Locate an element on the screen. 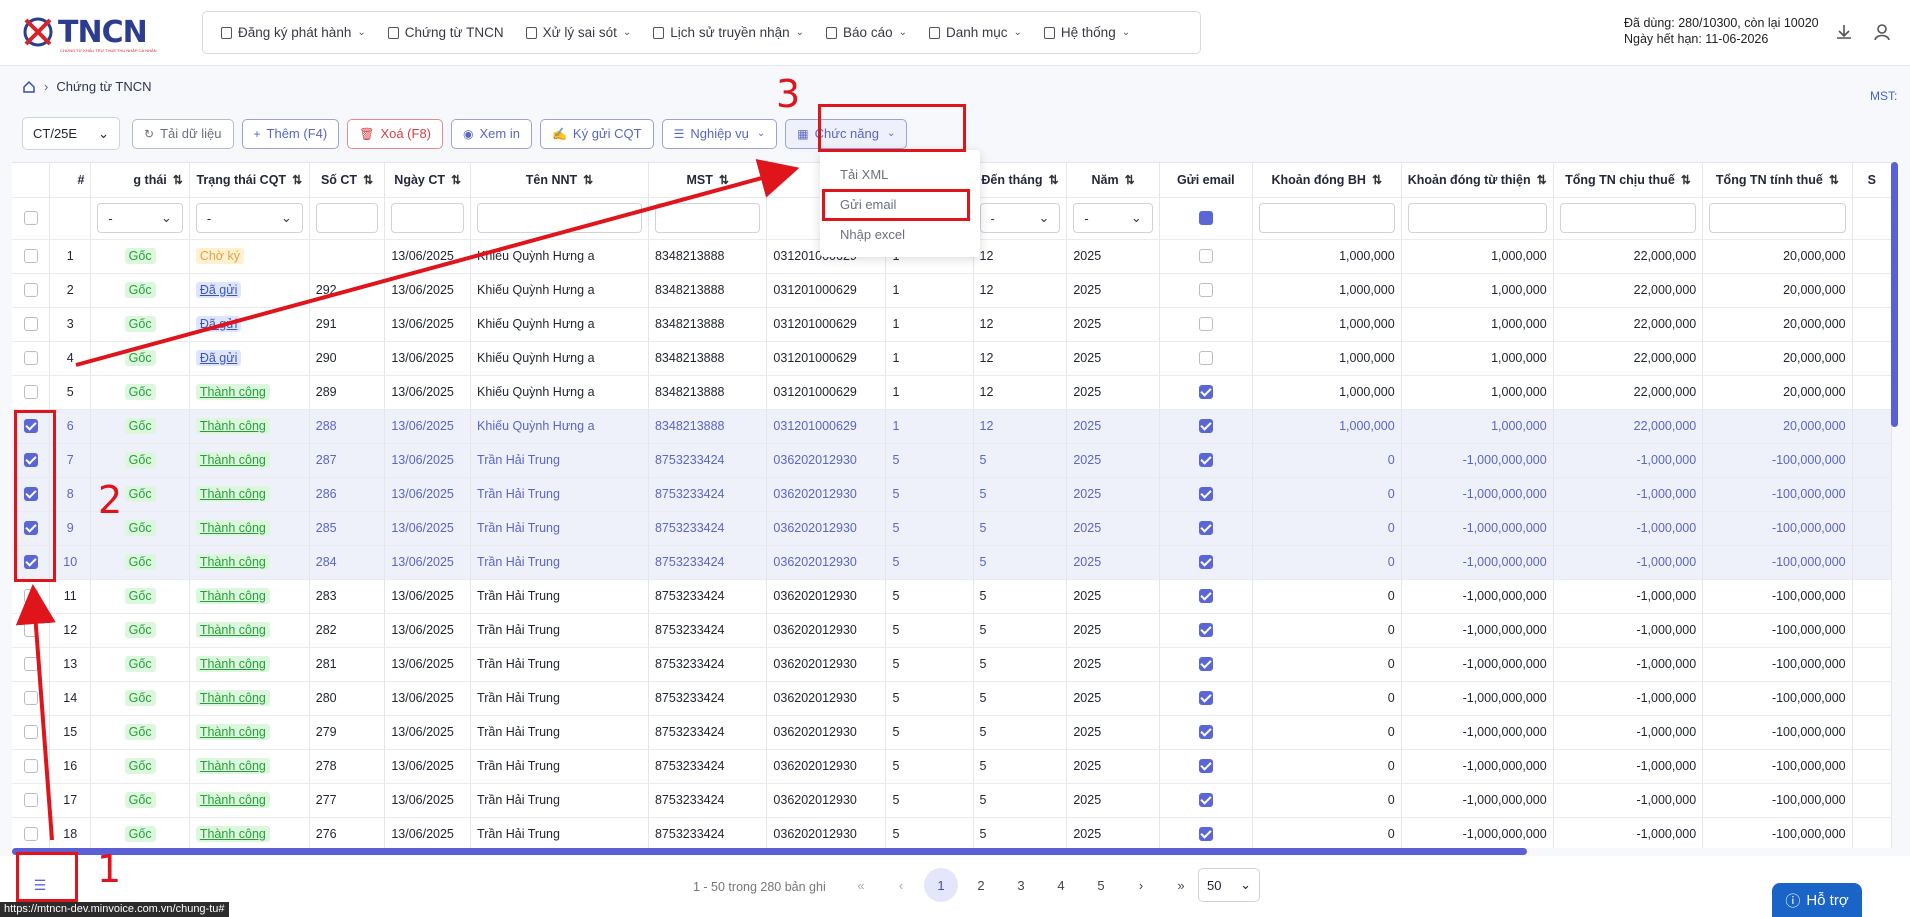  arrow-to-functions is located at coordinates (437, 263).